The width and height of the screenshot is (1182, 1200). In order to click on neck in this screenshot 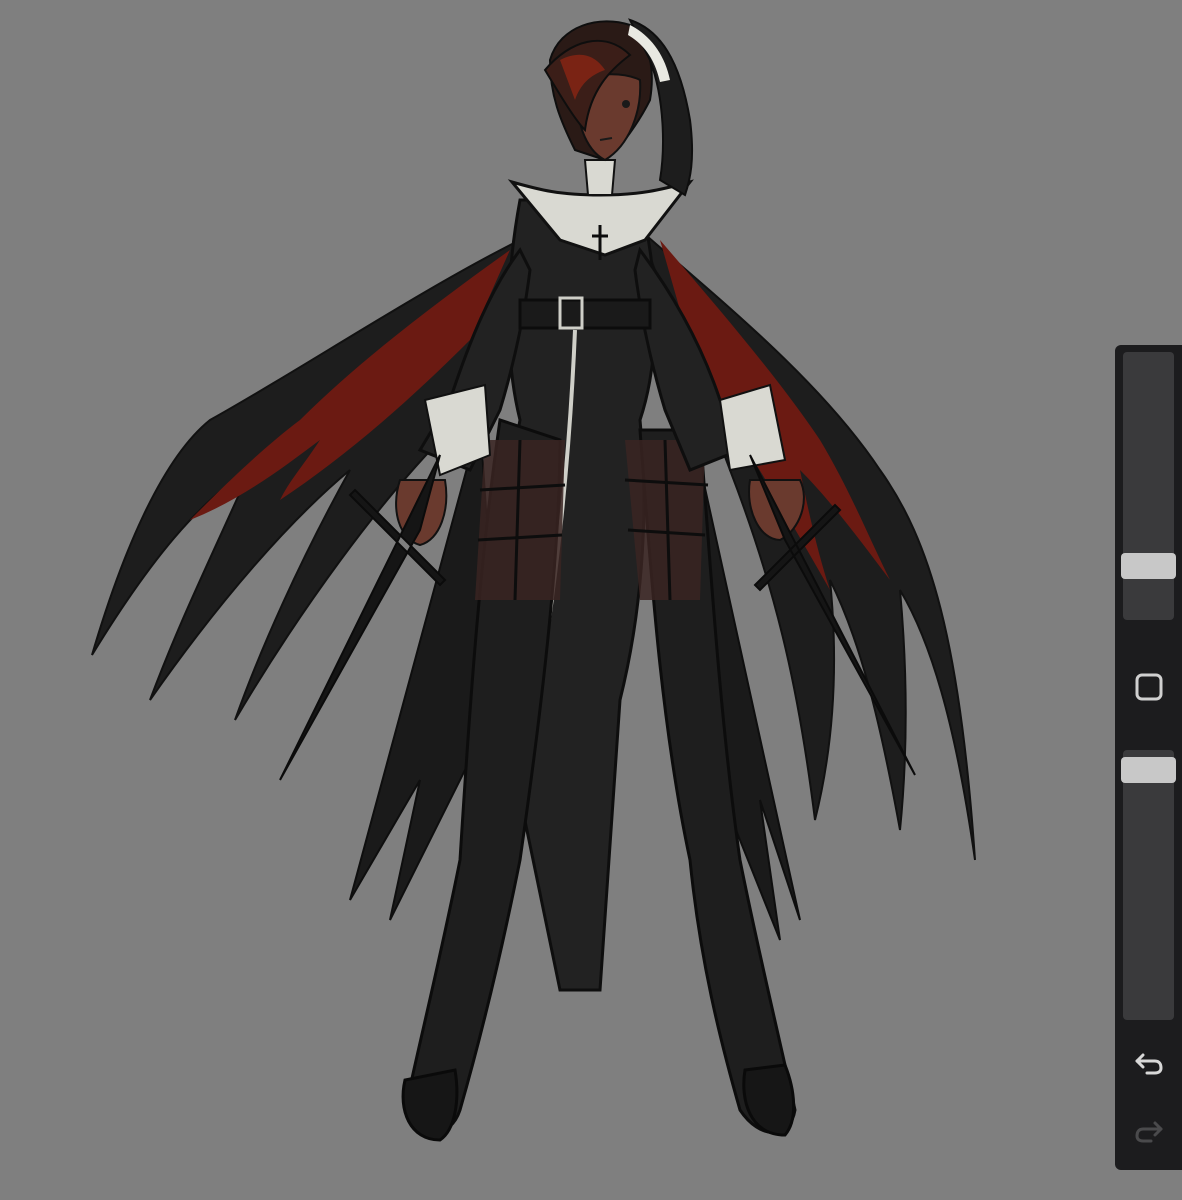, I will do `click(600, 177)`.